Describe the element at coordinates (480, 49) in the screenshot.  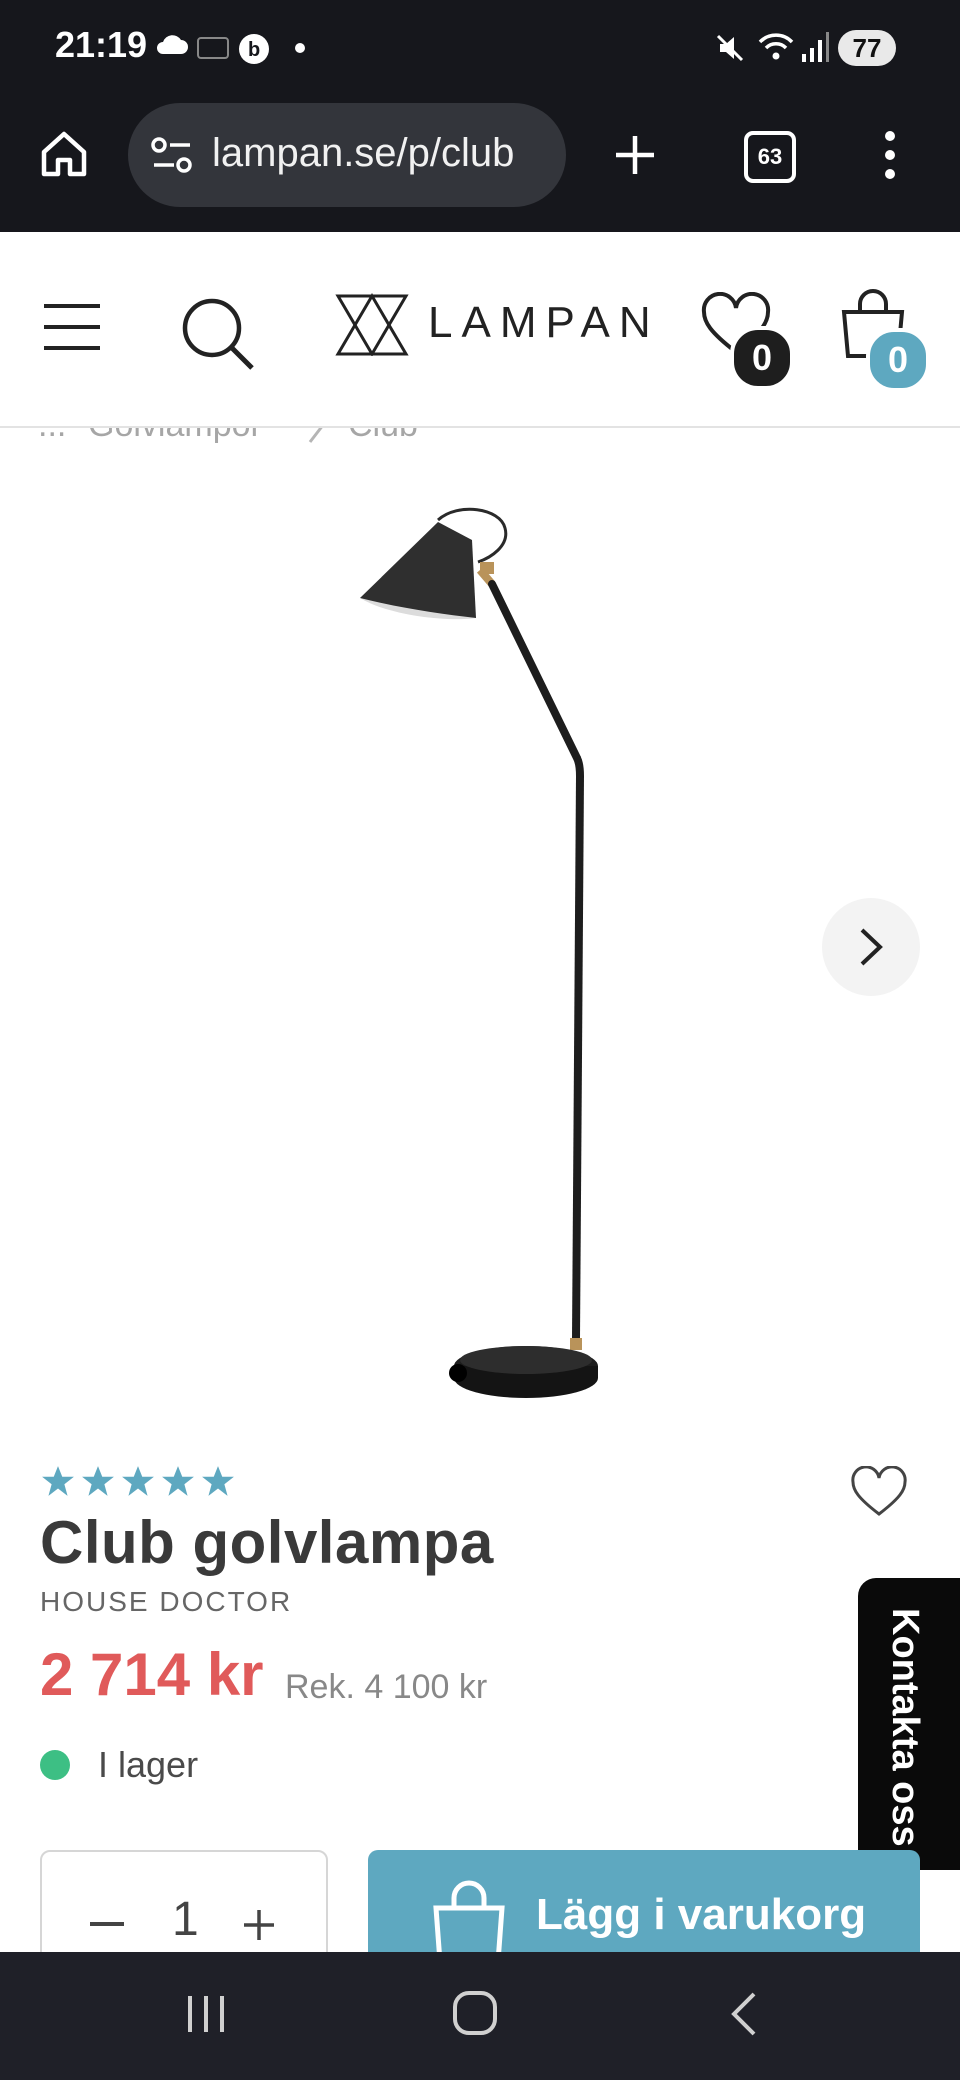
I see `status-bar: 21:19 b 77` at that location.